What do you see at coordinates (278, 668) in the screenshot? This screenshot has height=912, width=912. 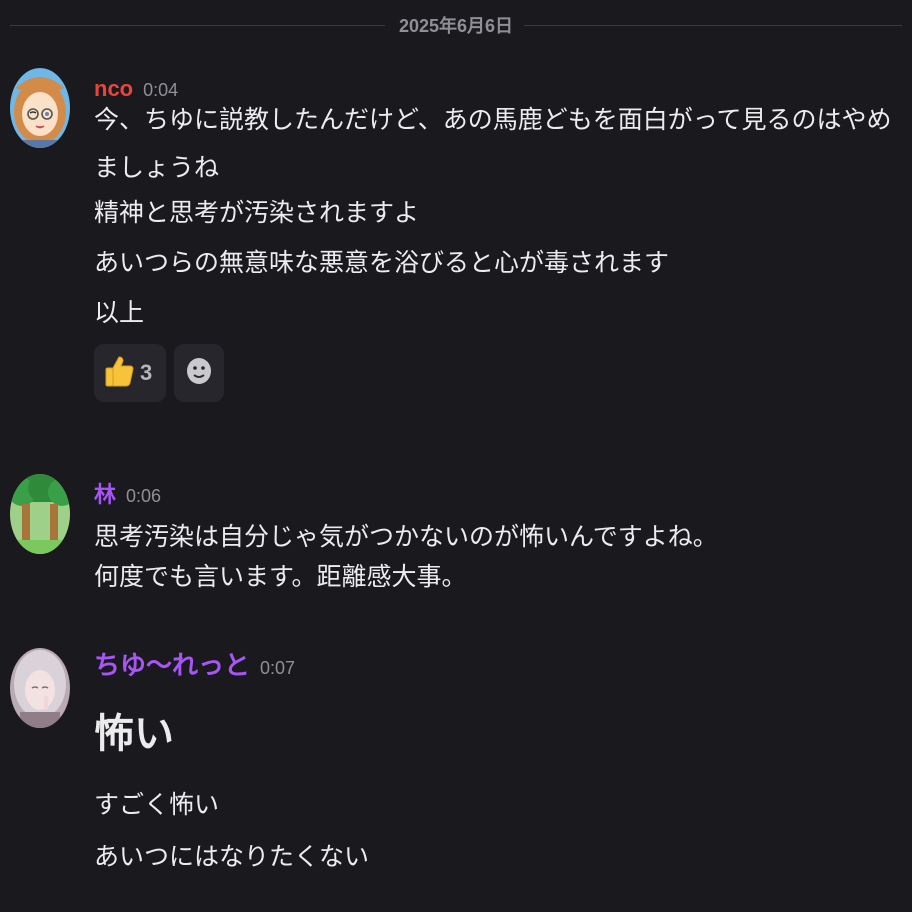 I see `timestamp: 0:07` at bounding box center [278, 668].